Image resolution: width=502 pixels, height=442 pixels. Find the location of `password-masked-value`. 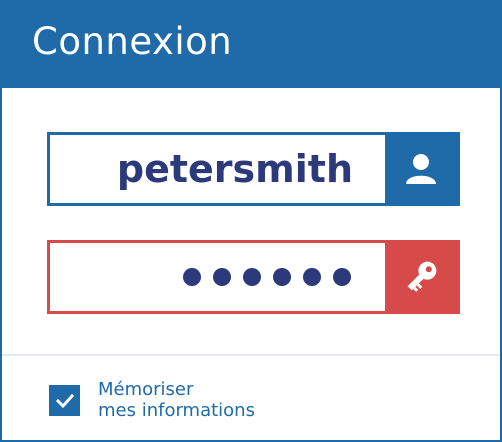

password-masked-value is located at coordinates (267, 277).